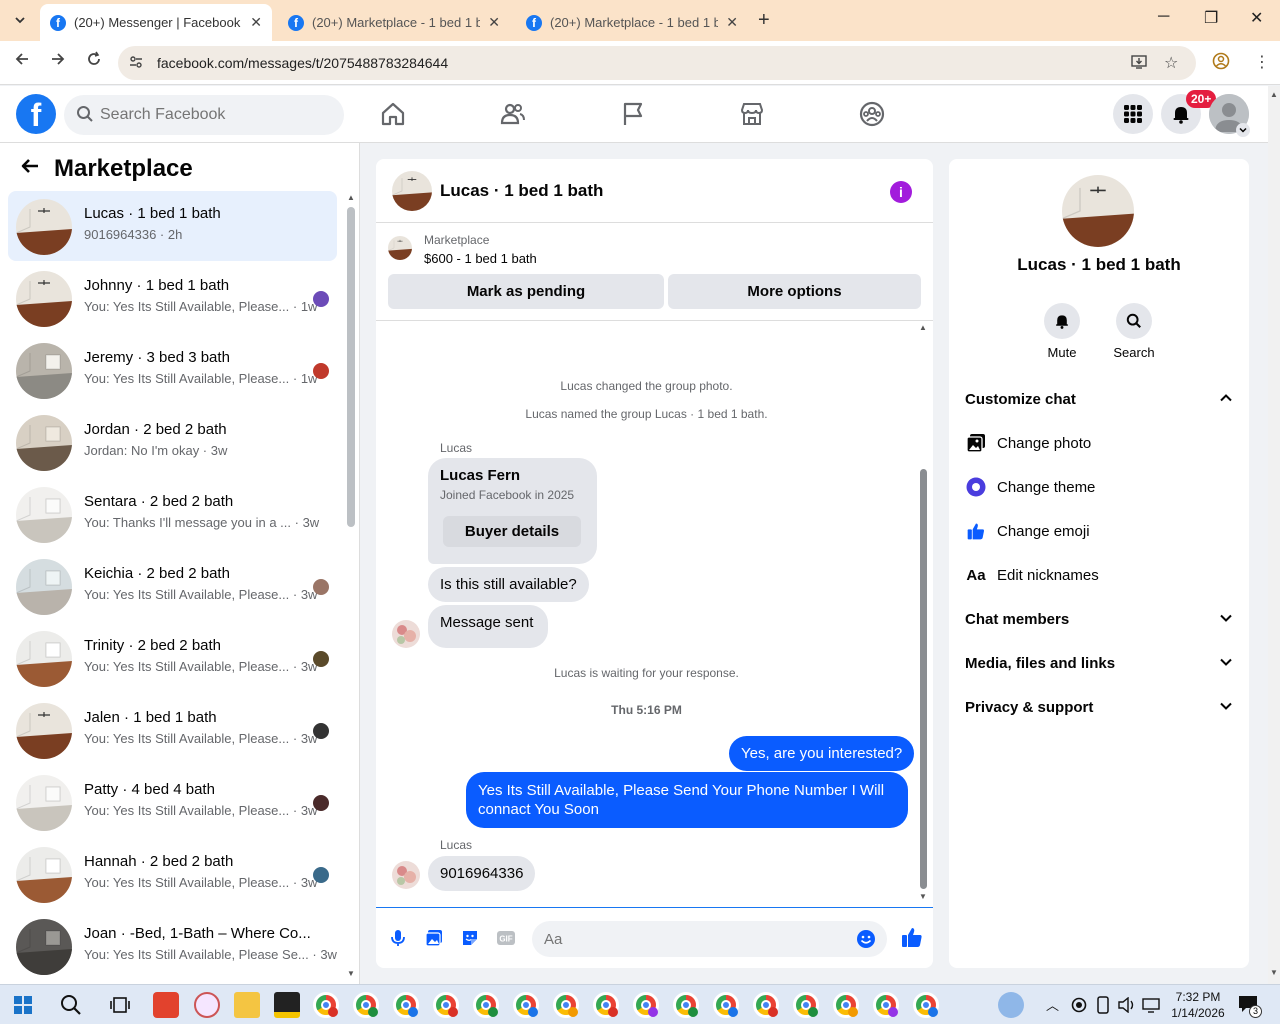  I want to click on close-window-icon: ✕, so click(1256, 18).